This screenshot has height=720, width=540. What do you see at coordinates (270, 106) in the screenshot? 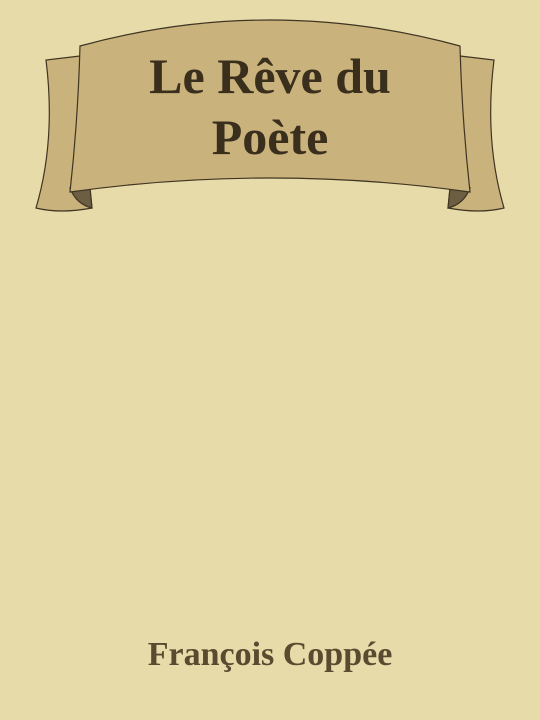
I see `book-title: Le Rêve du Poète` at bounding box center [270, 106].